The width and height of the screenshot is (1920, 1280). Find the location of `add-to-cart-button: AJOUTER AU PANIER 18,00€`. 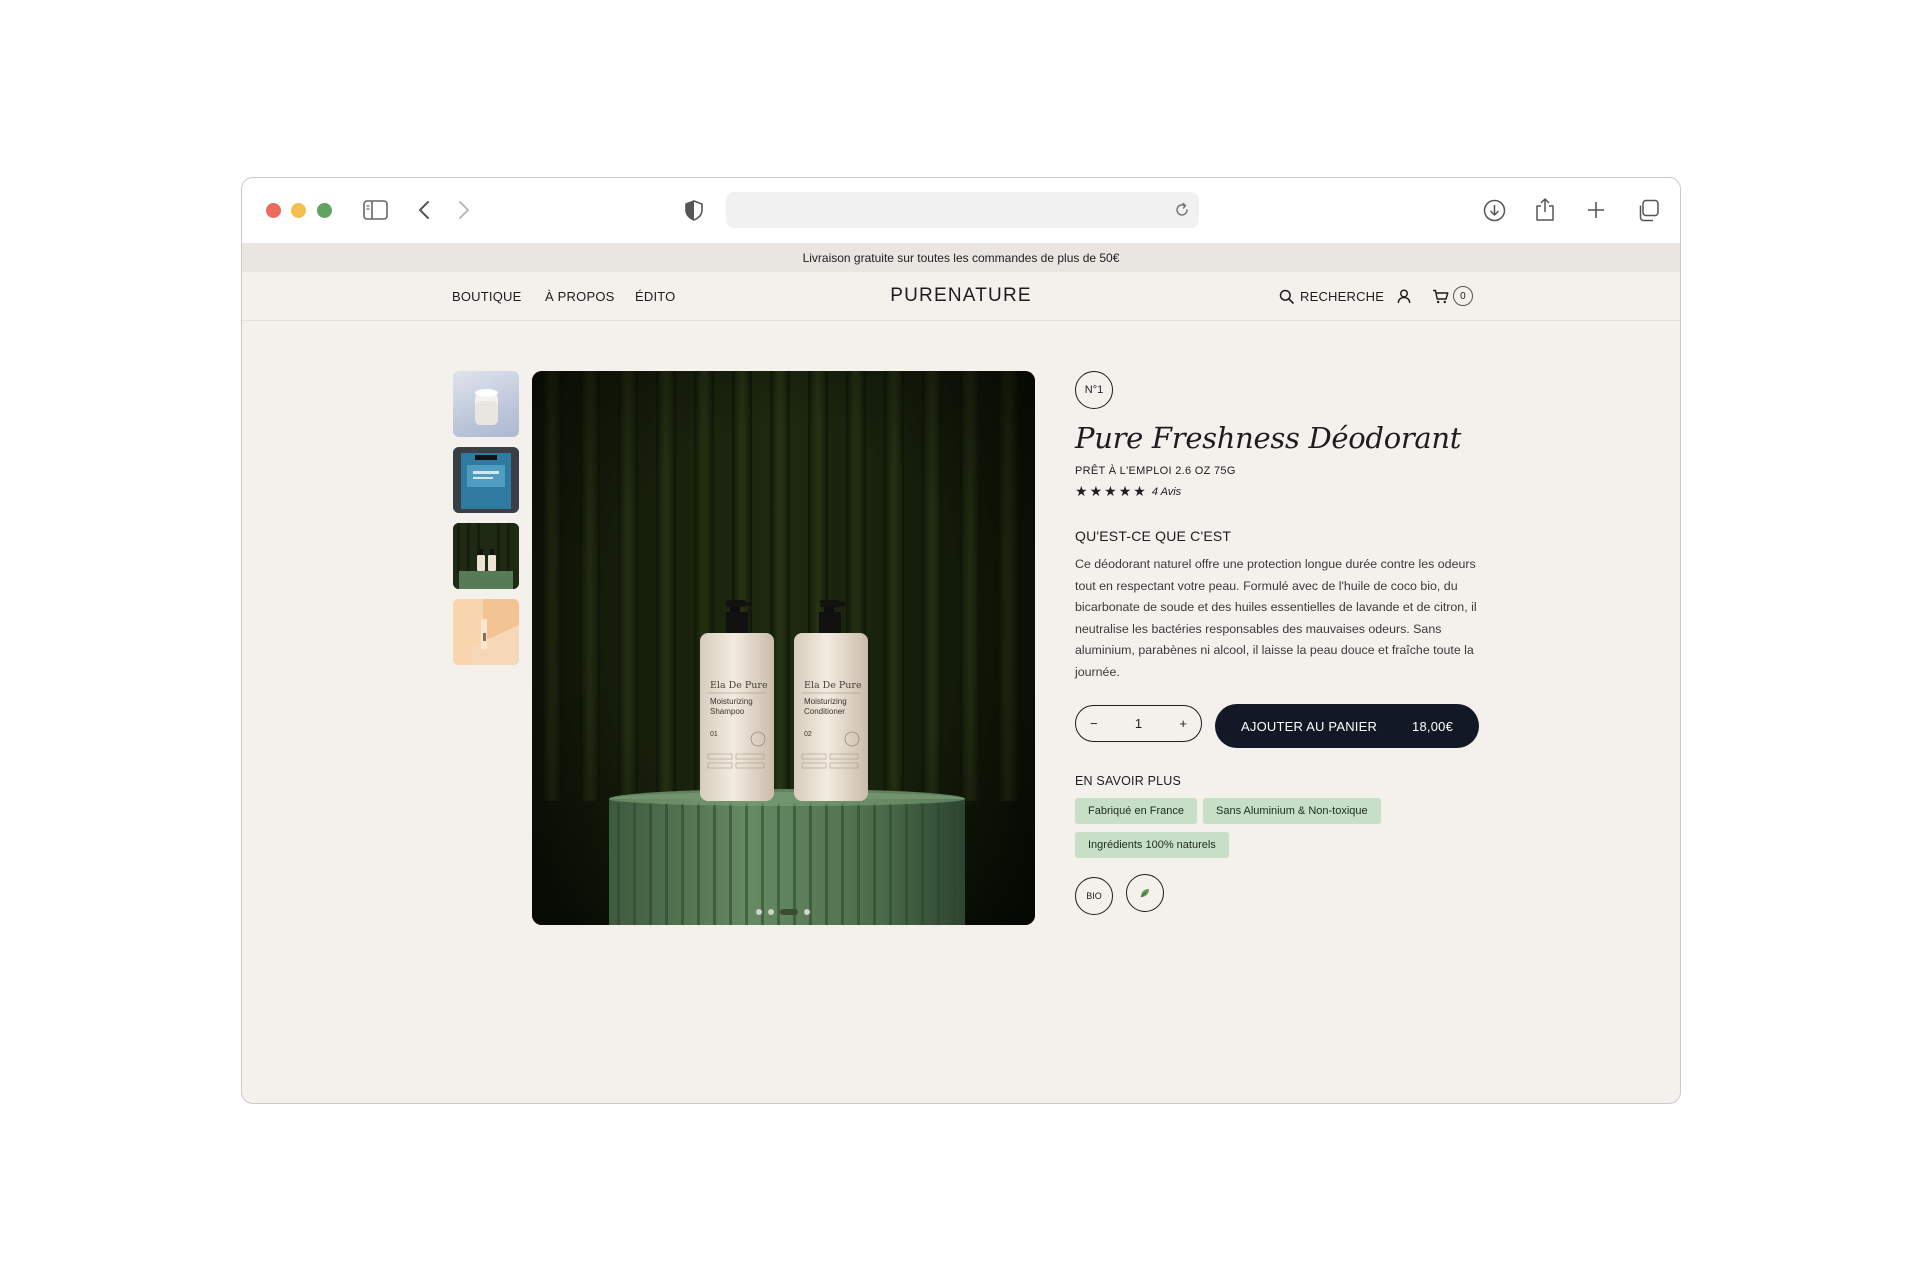

add-to-cart-button: AJOUTER AU PANIER 18,00€ is located at coordinates (1347, 726).